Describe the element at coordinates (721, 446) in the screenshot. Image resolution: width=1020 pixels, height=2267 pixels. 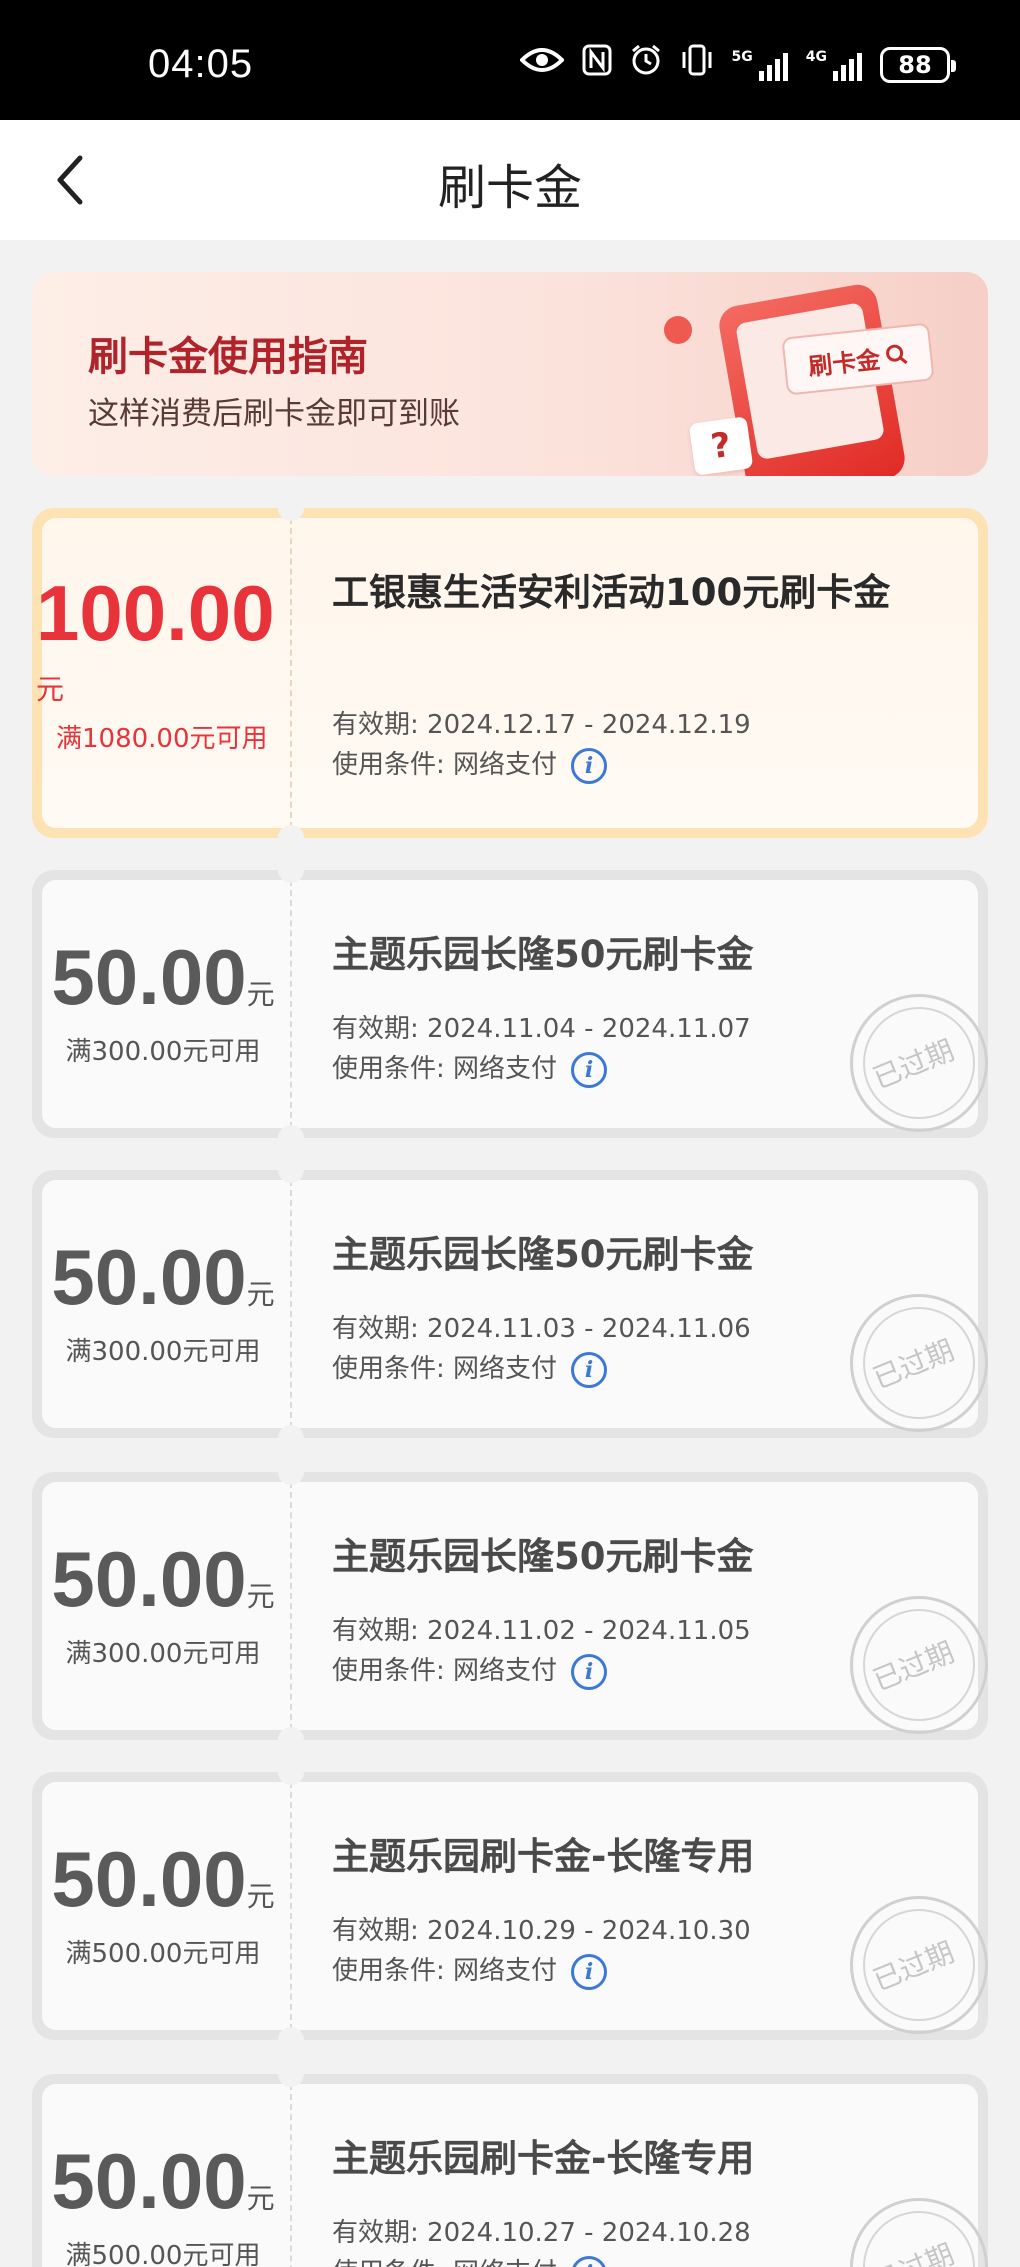
I see `question-mark-icon: ?` at that location.